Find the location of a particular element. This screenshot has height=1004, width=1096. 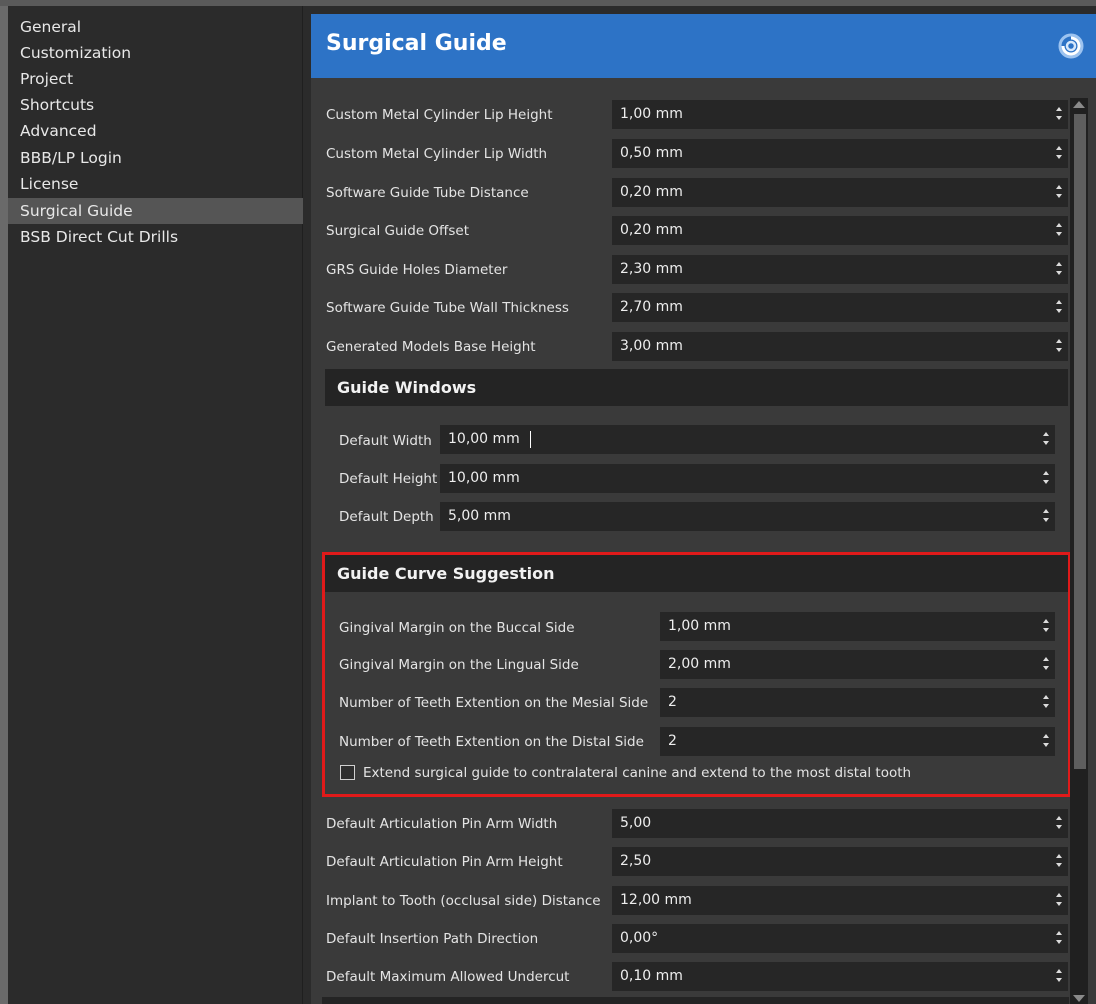

default-depth-value: 5,00 mm is located at coordinates (479, 516).